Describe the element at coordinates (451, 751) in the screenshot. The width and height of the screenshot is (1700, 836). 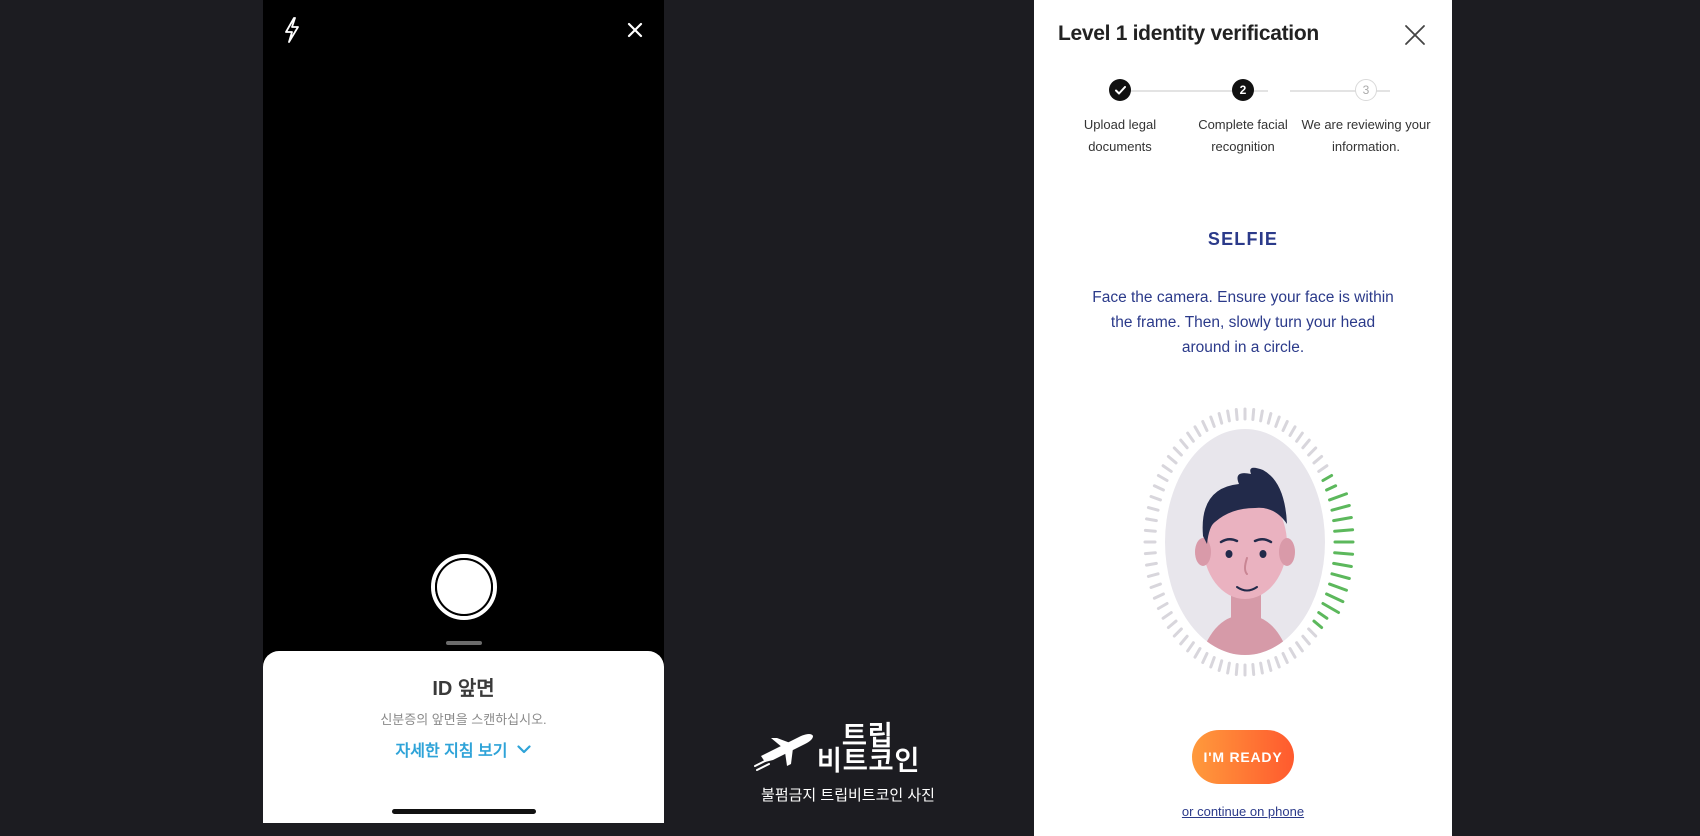
I see `guide-link-label: 자세한 지침 보기` at that location.